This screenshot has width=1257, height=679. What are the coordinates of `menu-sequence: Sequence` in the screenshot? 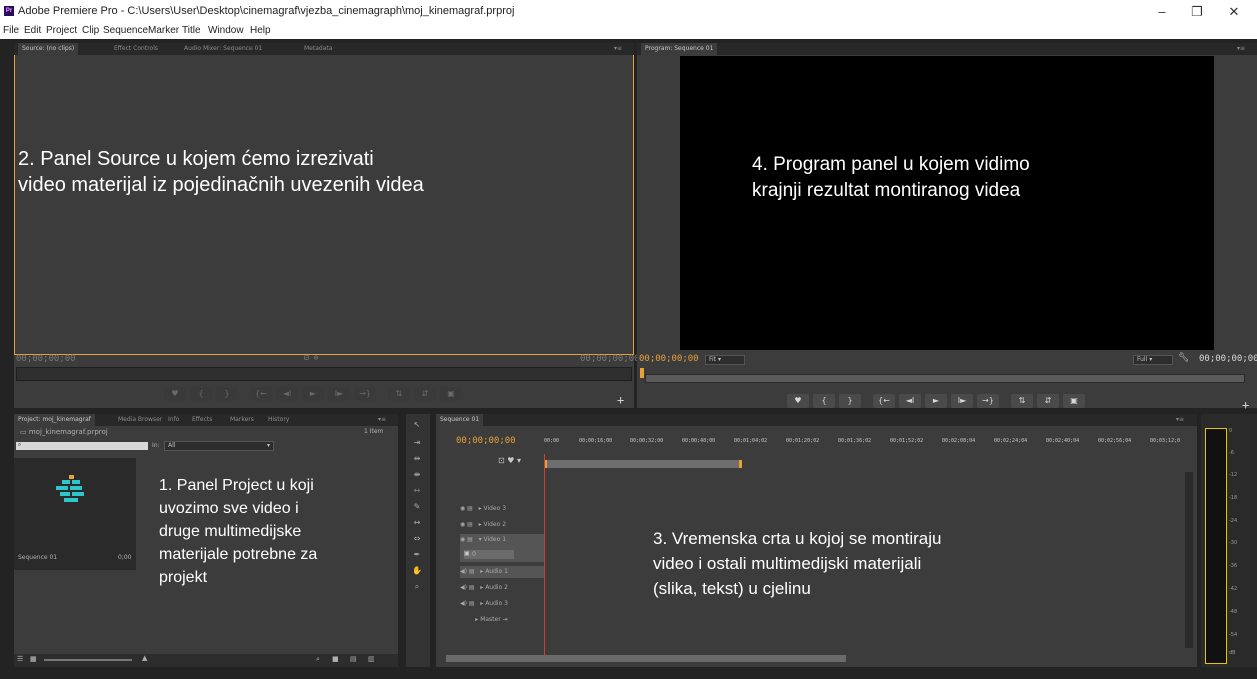 It's located at (125, 30).